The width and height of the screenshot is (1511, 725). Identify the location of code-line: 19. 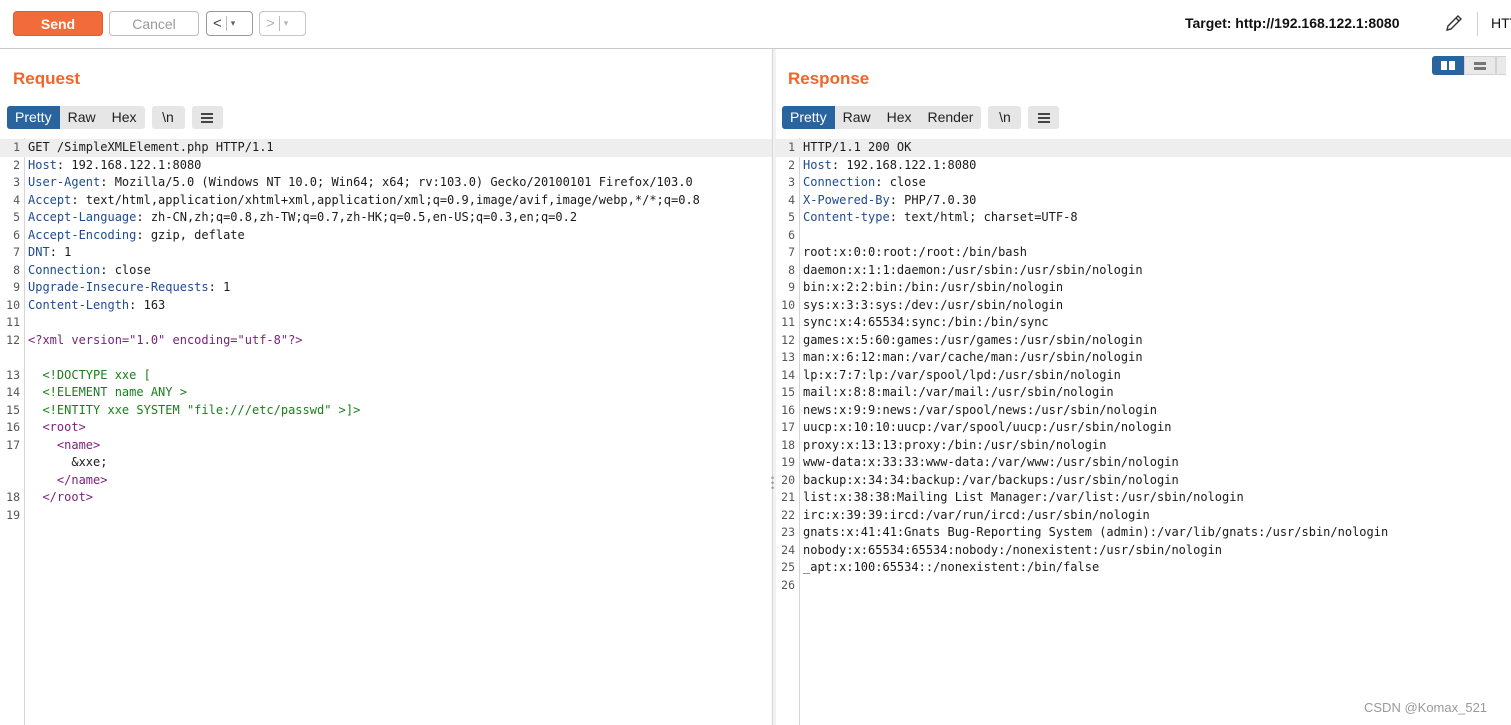
(386, 516).